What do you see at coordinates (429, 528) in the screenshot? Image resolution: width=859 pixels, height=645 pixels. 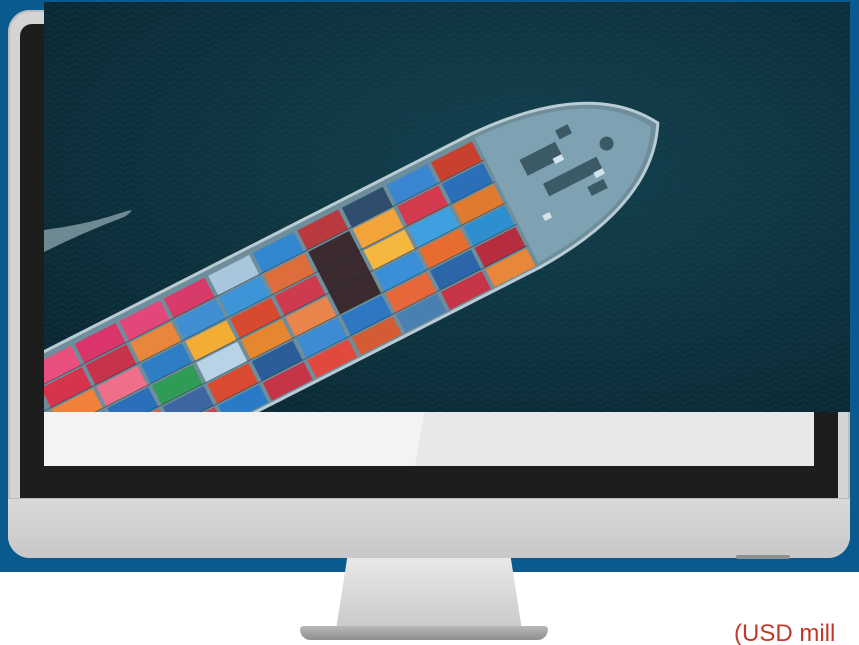 I see `monitor-chin` at bounding box center [429, 528].